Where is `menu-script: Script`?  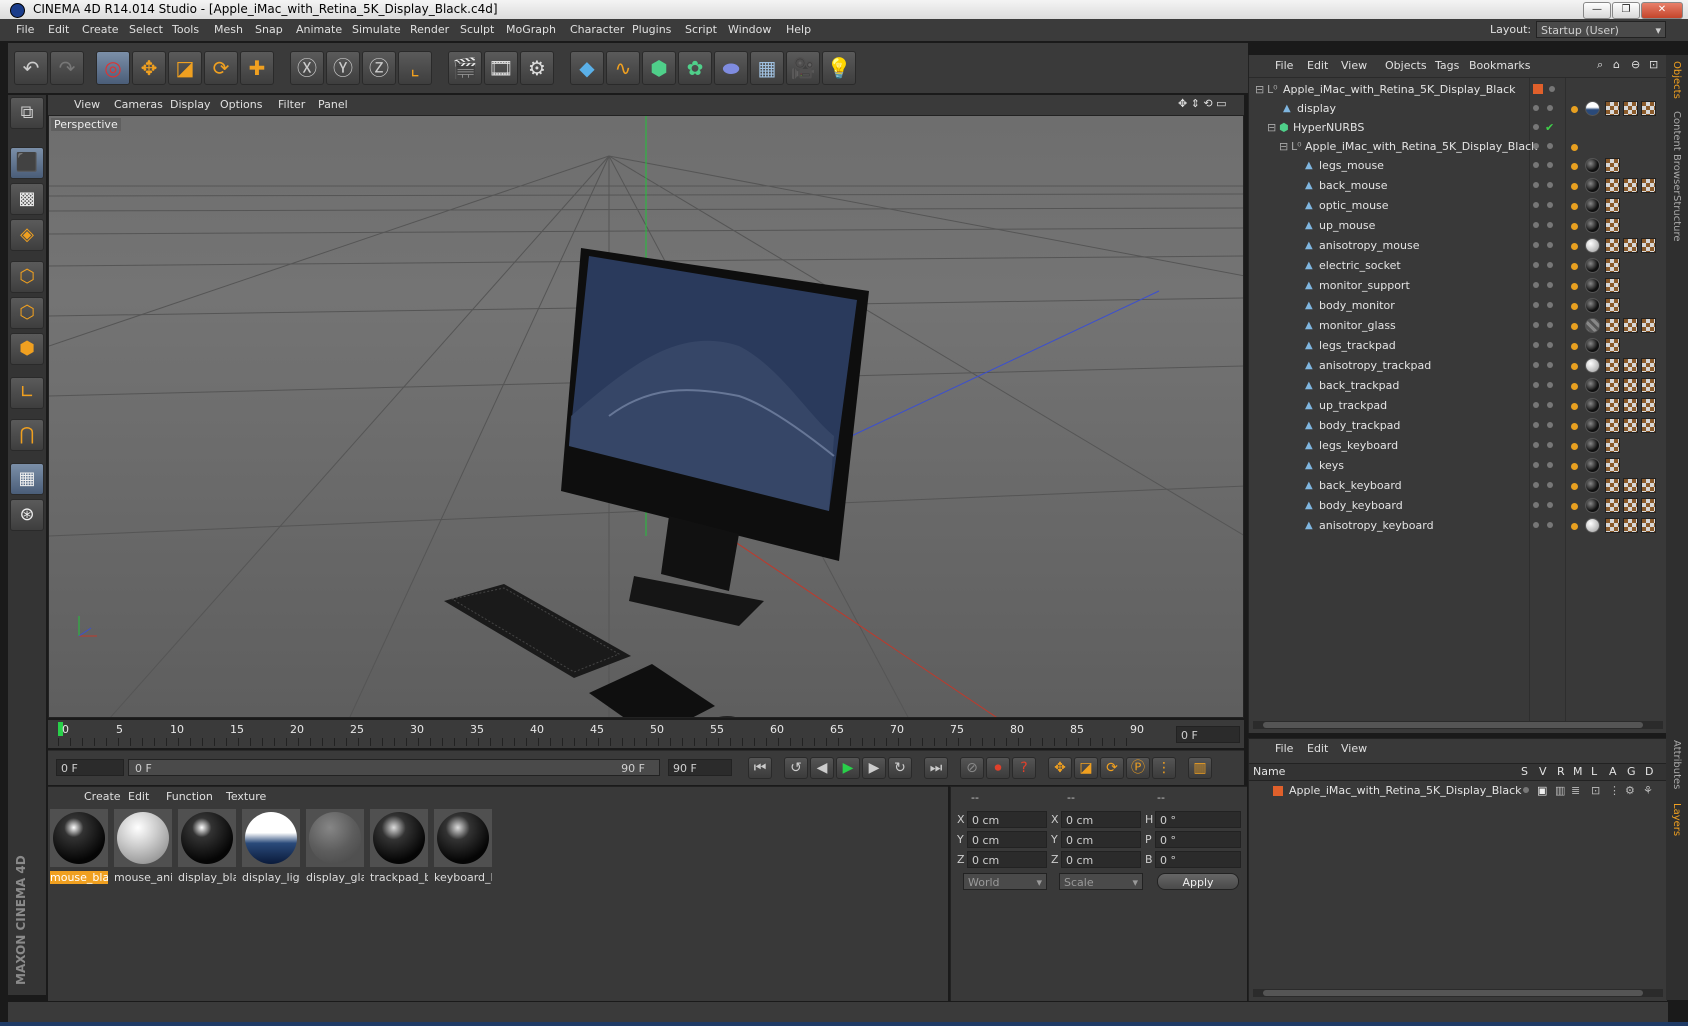
menu-script: Script is located at coordinates (701, 29).